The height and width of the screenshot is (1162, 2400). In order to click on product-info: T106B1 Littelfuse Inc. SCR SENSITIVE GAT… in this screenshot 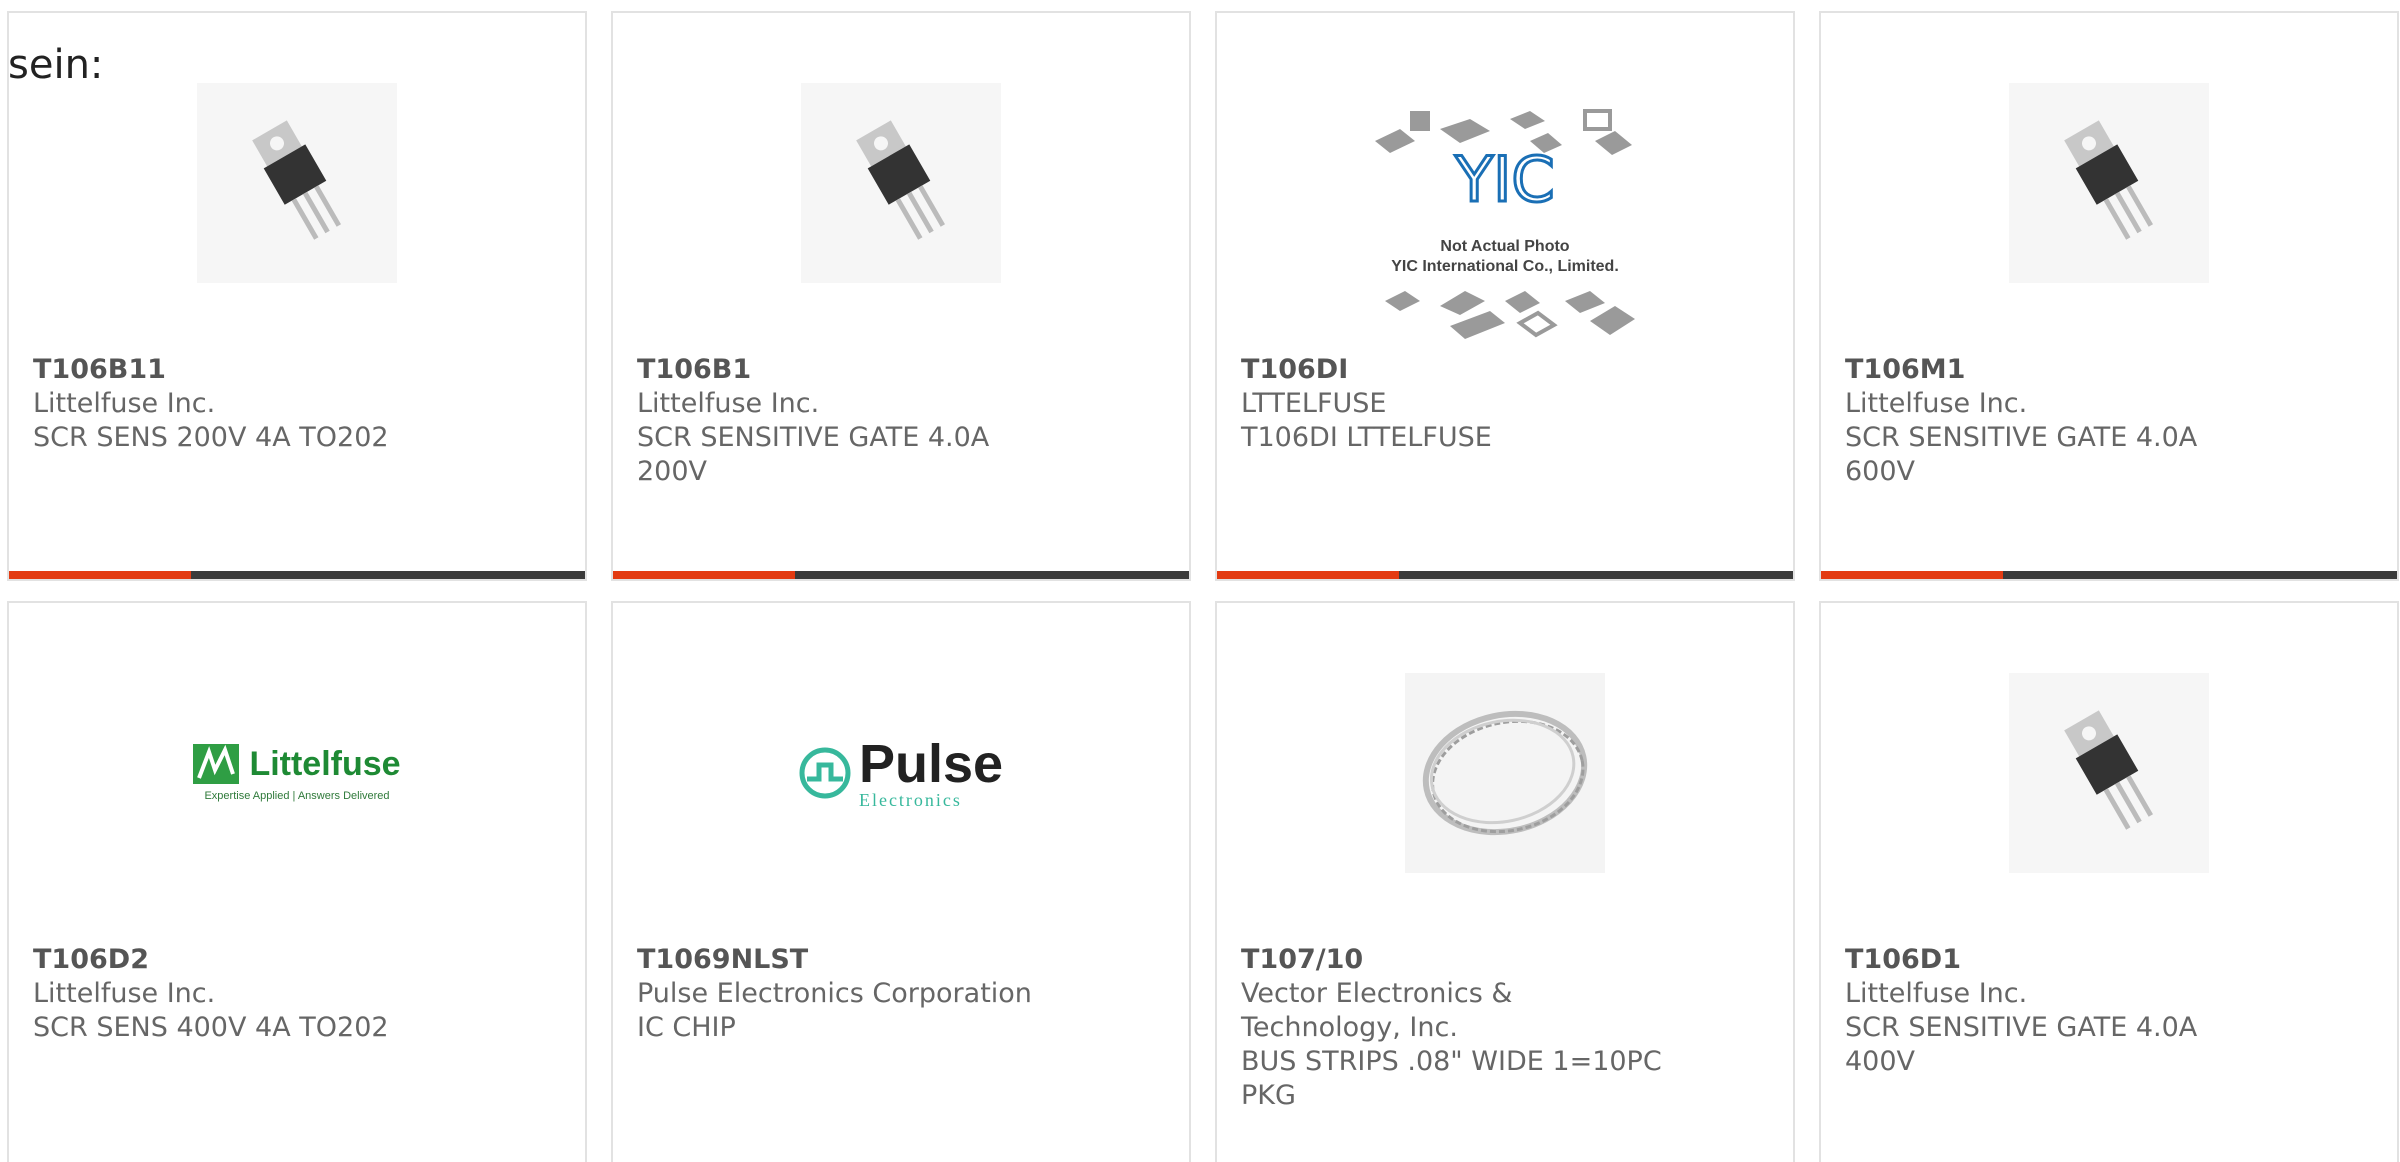, I will do `click(852, 421)`.